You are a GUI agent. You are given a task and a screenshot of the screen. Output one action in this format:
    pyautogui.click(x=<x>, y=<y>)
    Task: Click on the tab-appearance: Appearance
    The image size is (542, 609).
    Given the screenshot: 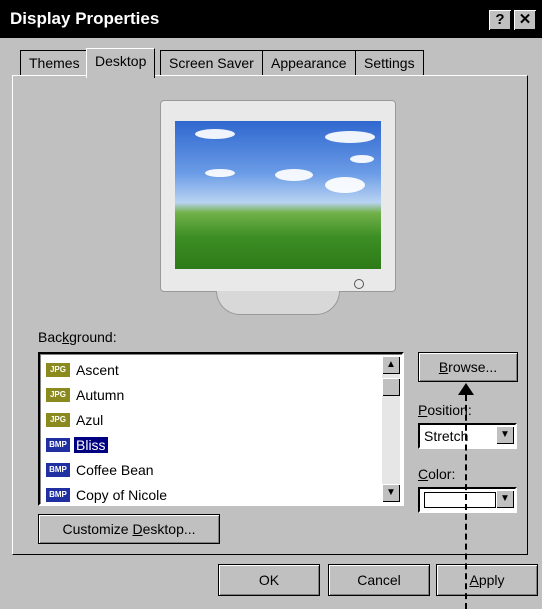 What is the action you would take?
    pyautogui.click(x=309, y=63)
    